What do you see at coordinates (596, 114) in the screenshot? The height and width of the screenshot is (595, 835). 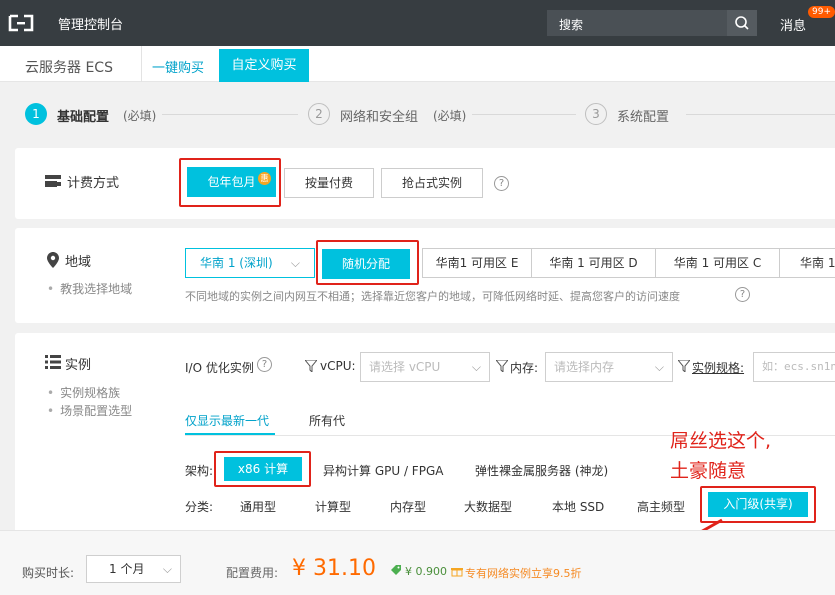 I see `step-3-circle: 3` at bounding box center [596, 114].